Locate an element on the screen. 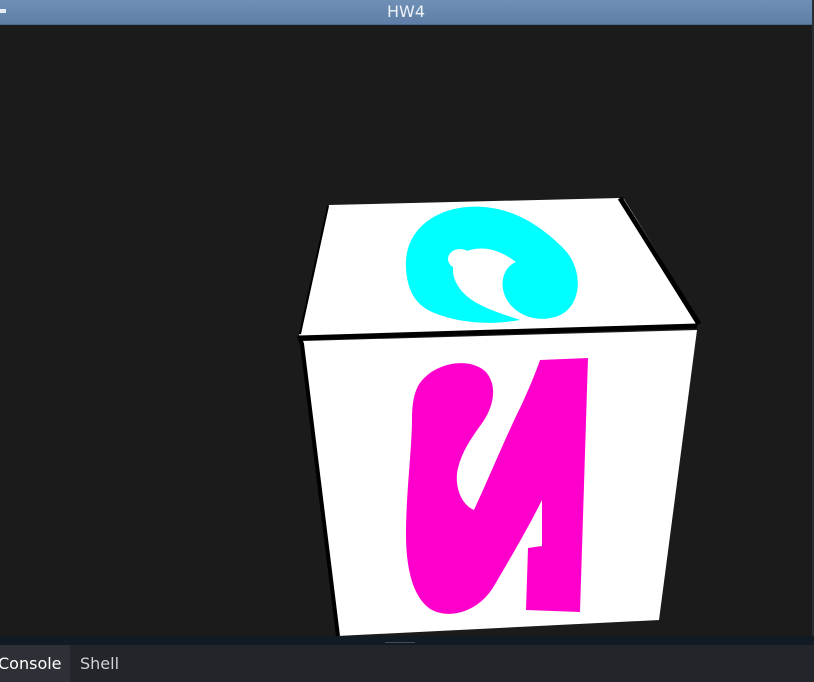 Image resolution: width=814 pixels, height=682 pixels. window-title: HW4 is located at coordinates (406, 11).